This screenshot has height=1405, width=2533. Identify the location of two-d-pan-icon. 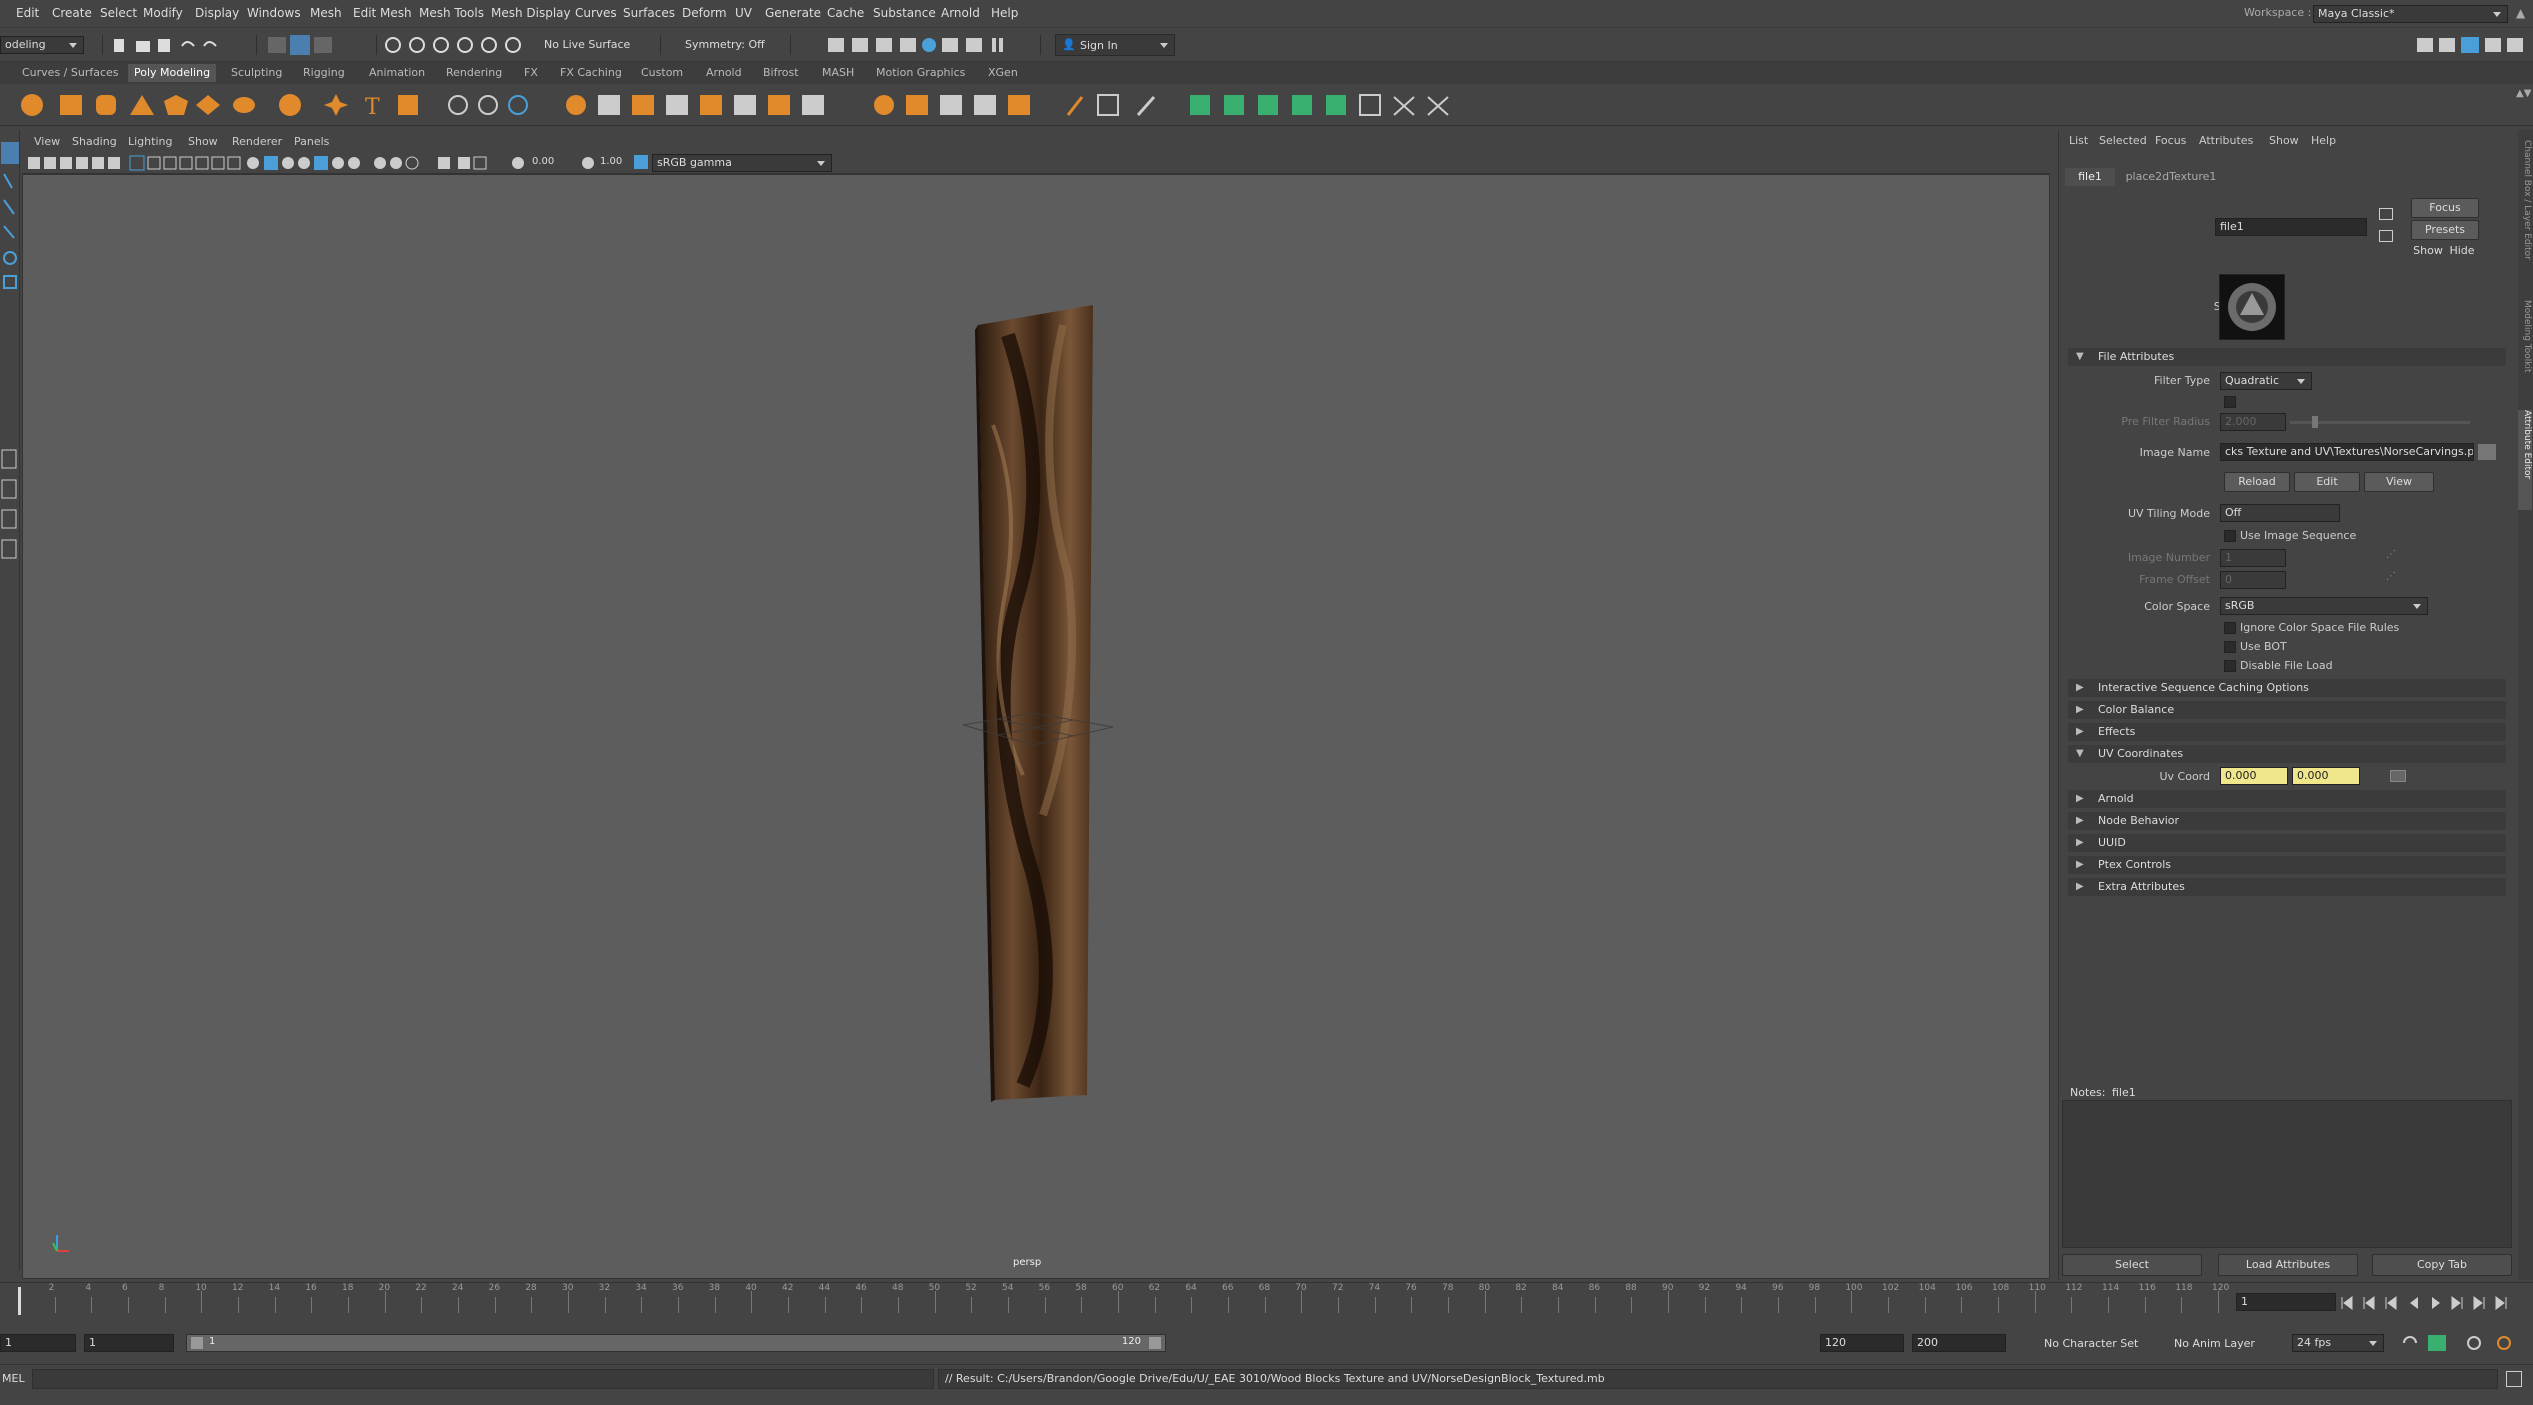
(98, 163).